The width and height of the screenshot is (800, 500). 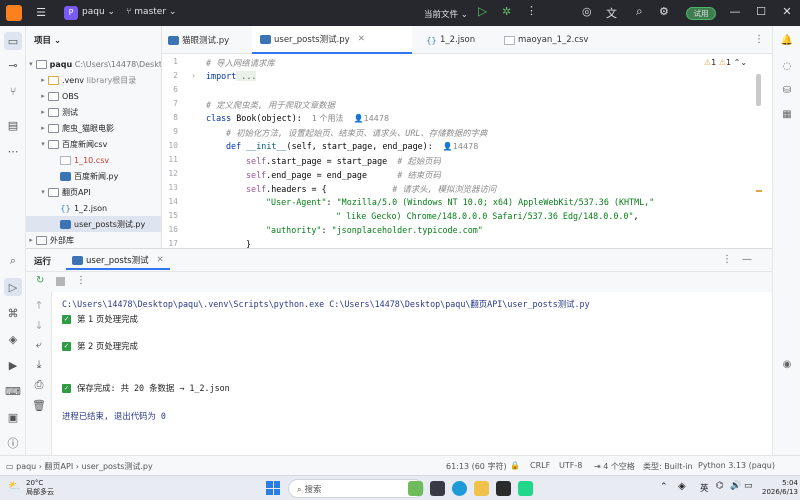 I want to click on fold-chevron-icon: ›, so click(x=193, y=75).